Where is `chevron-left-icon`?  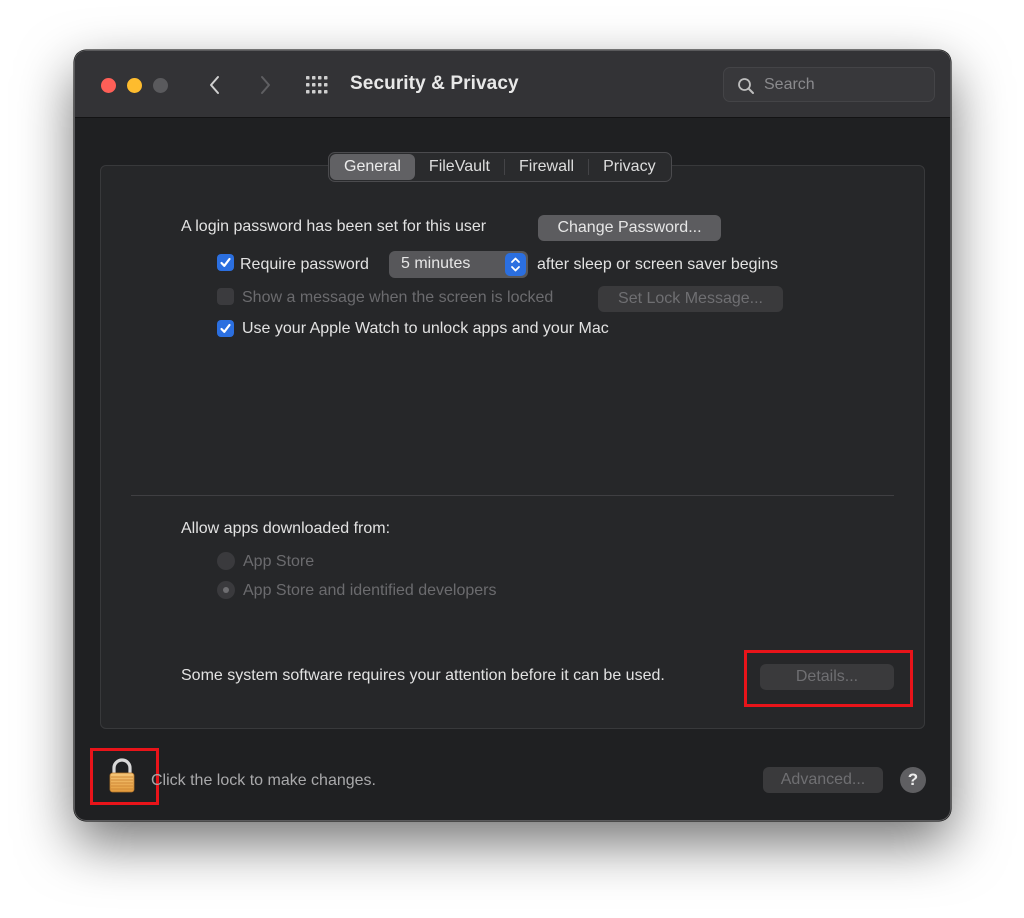 chevron-left-icon is located at coordinates (214, 85).